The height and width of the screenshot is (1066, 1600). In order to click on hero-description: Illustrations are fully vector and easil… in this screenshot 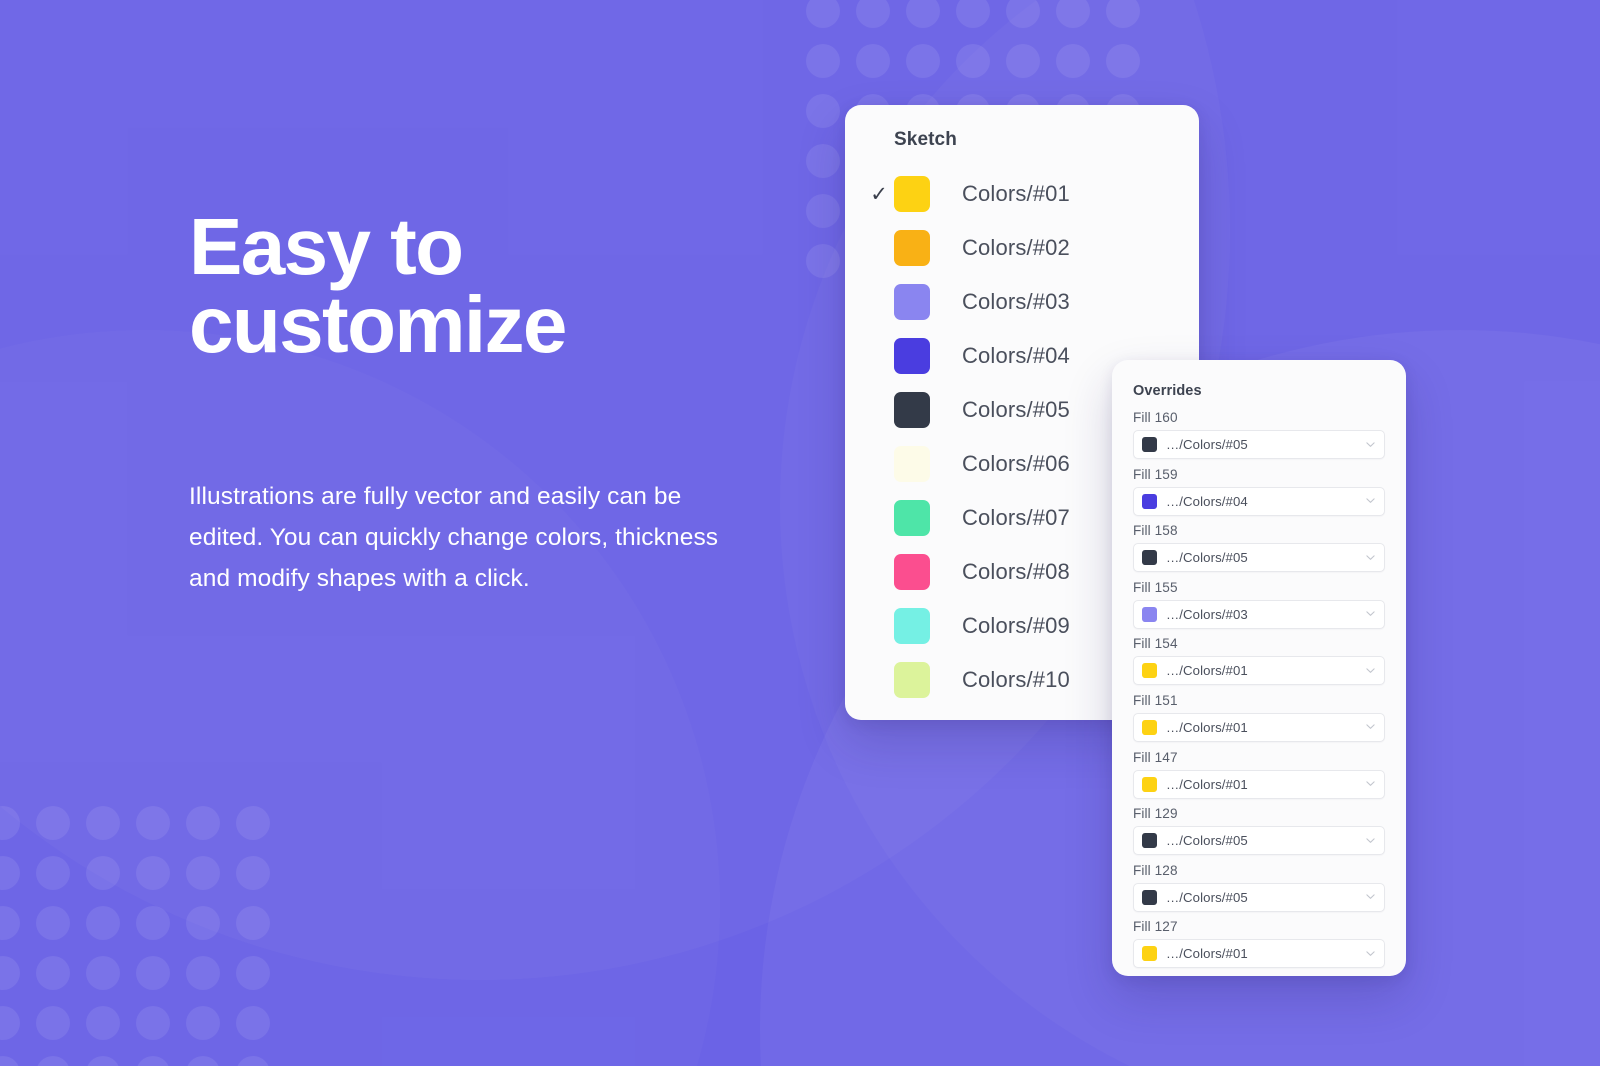, I will do `click(454, 537)`.